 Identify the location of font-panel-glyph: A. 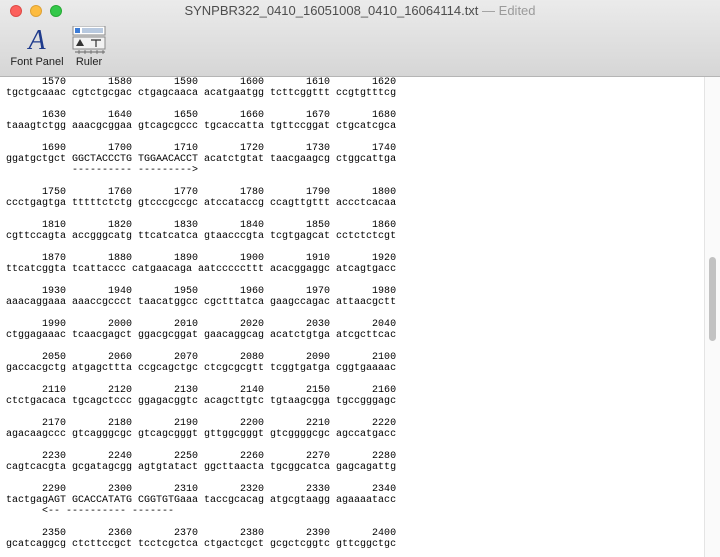
(37, 40).